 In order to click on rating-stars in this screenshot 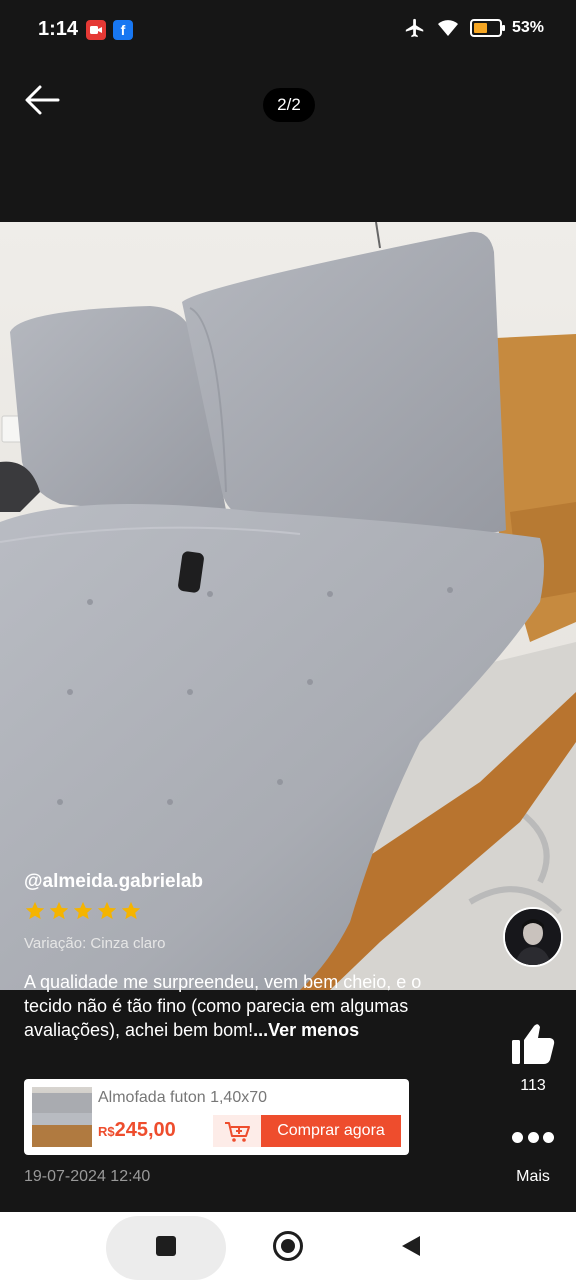, I will do `click(83, 911)`.